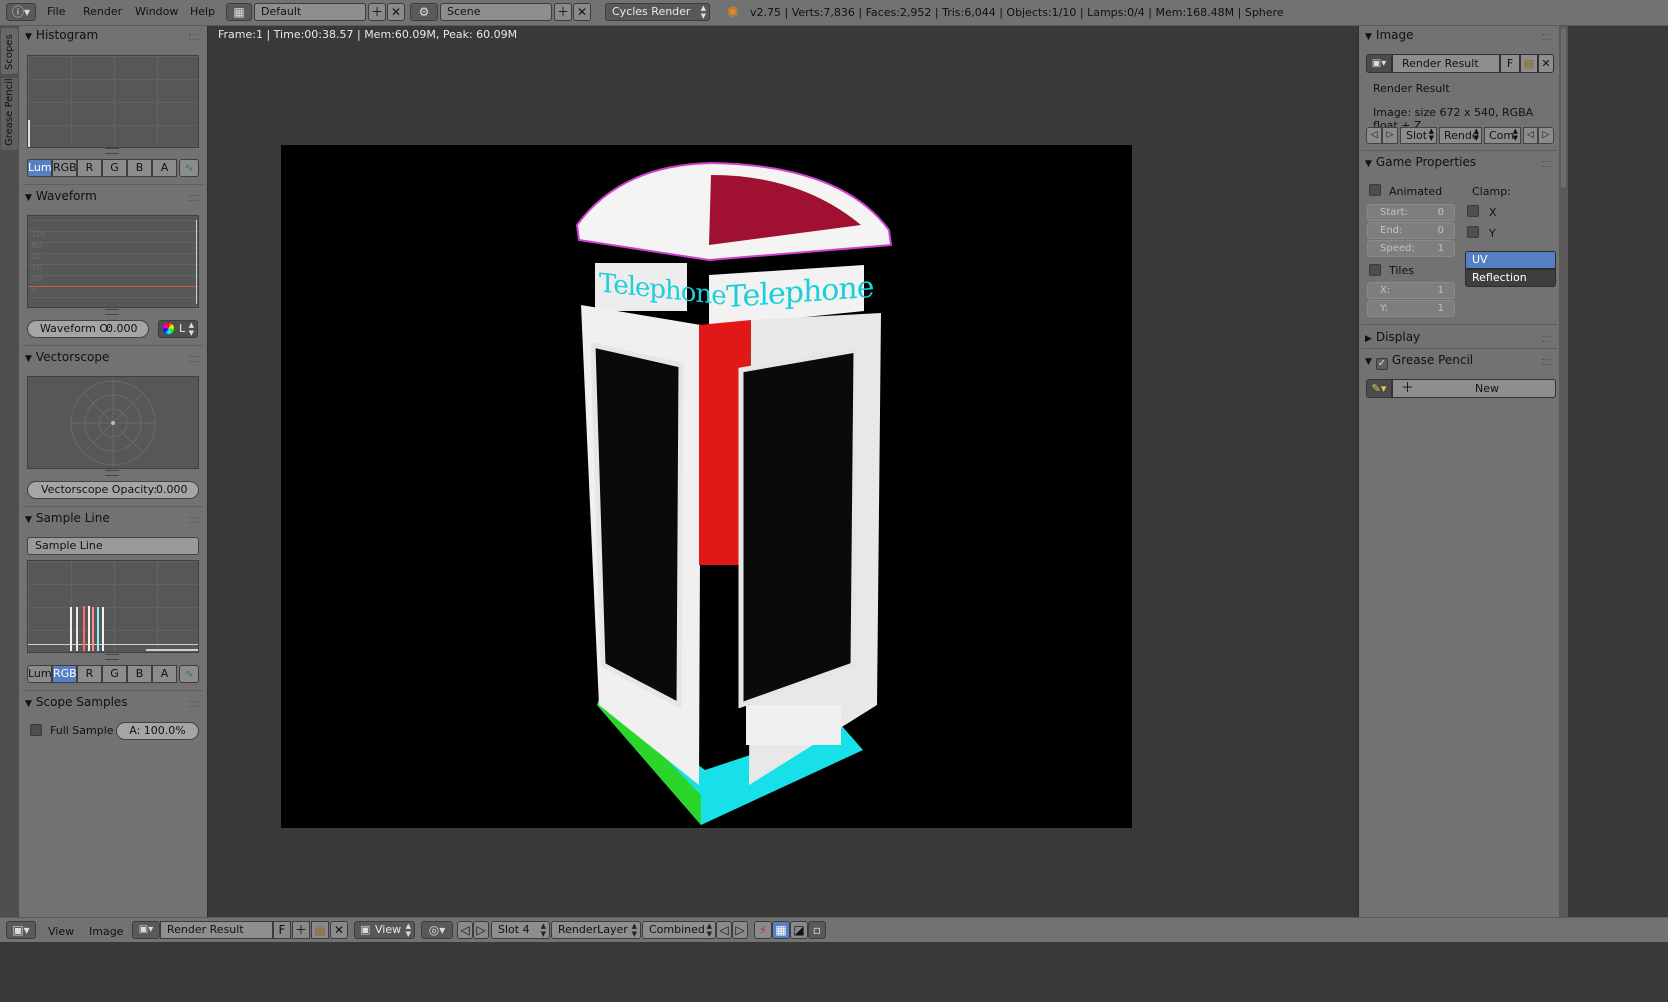  Describe the element at coordinates (113, 261) in the screenshot. I see `waveform-display: 100 80 60 40 20 0` at that location.